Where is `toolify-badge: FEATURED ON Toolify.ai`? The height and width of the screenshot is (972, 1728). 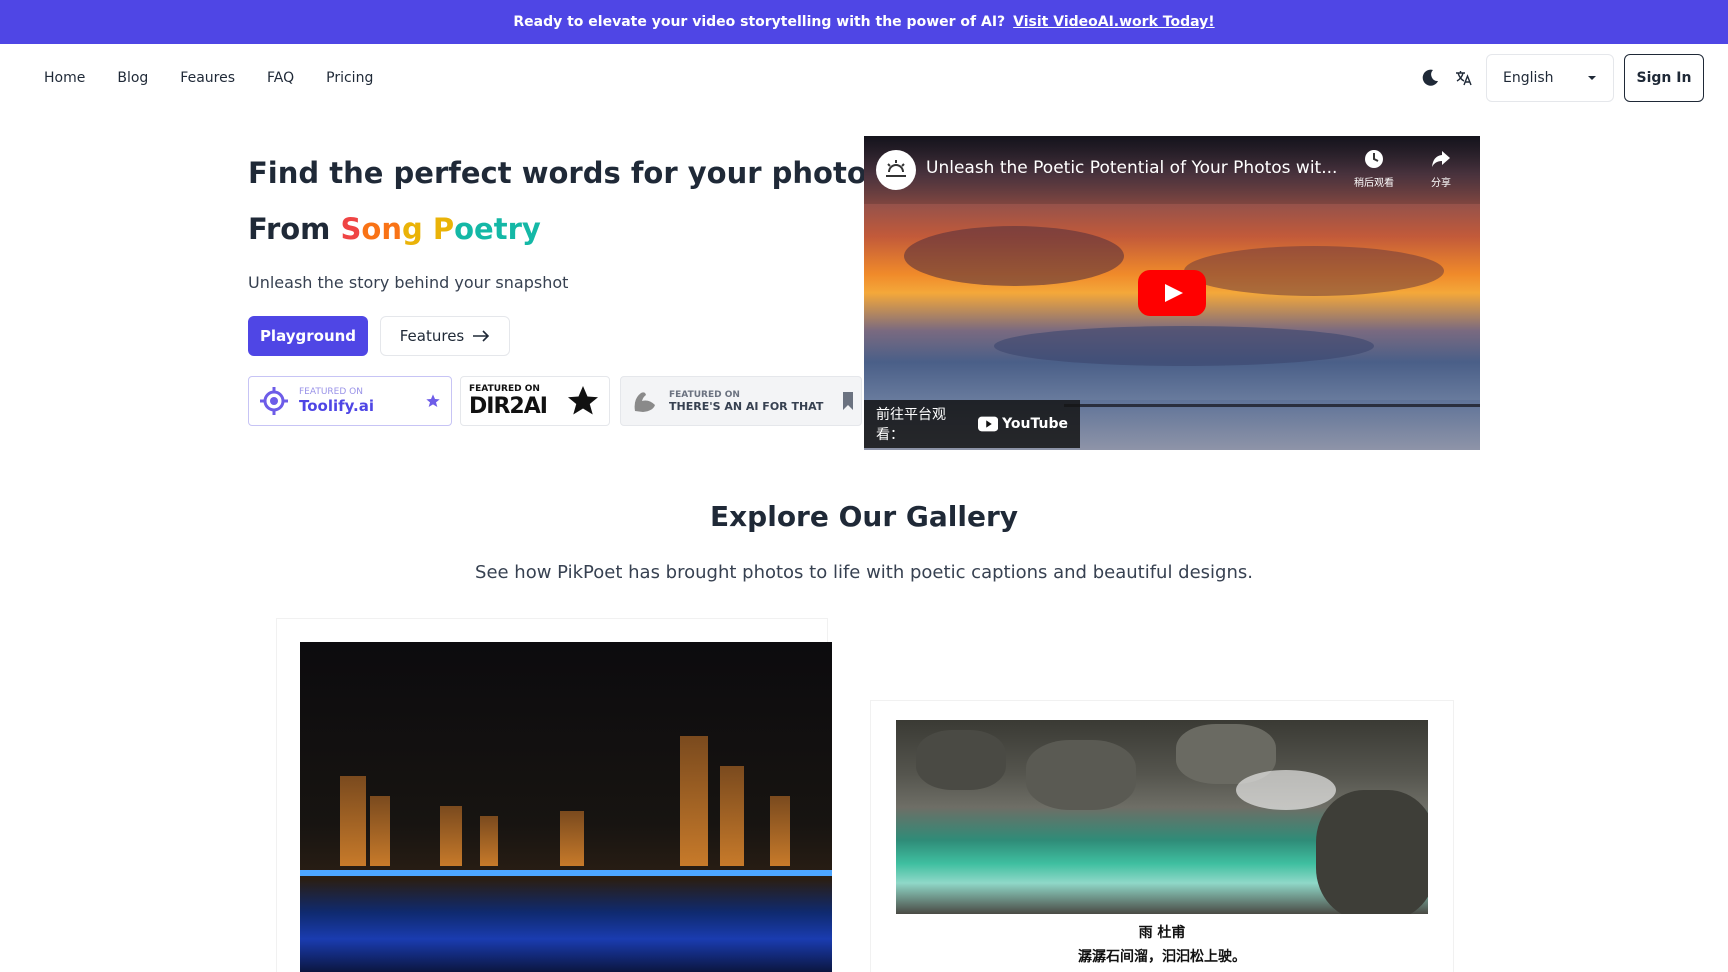
toolify-badge: FEATURED ON Toolify.ai is located at coordinates (350, 401).